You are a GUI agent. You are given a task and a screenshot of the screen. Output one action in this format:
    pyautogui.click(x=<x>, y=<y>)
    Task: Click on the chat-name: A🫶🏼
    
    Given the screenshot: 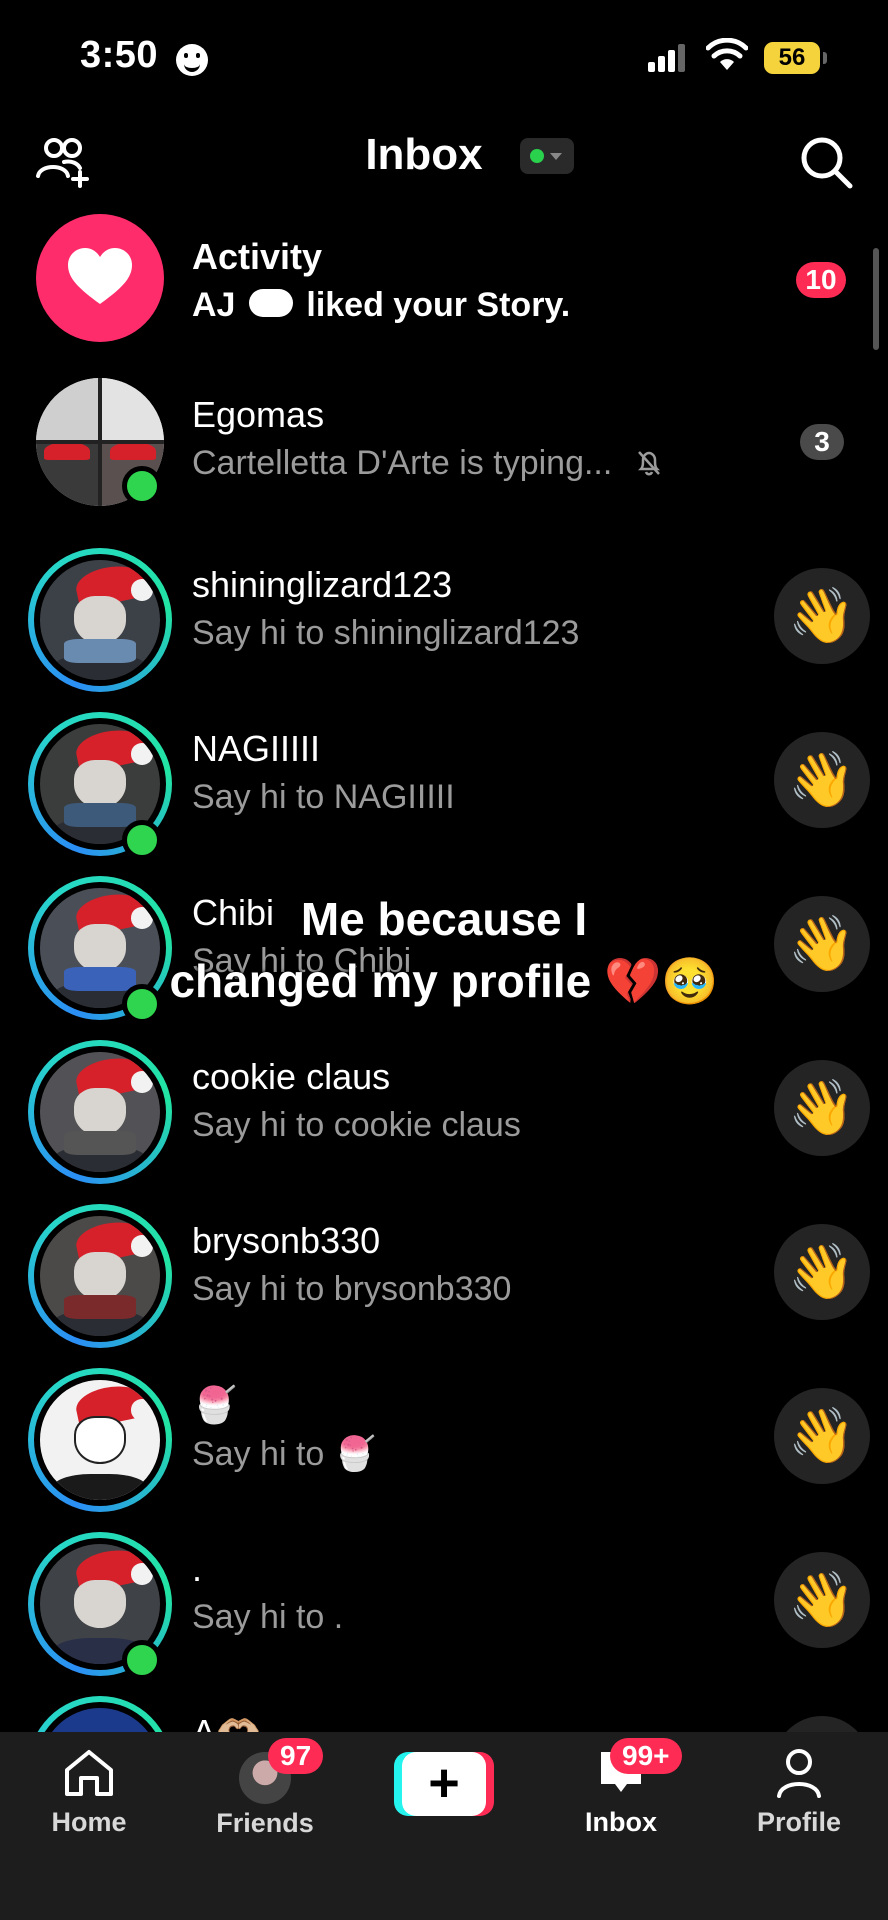 What is the action you would take?
    pyautogui.click(x=226, y=1722)
    